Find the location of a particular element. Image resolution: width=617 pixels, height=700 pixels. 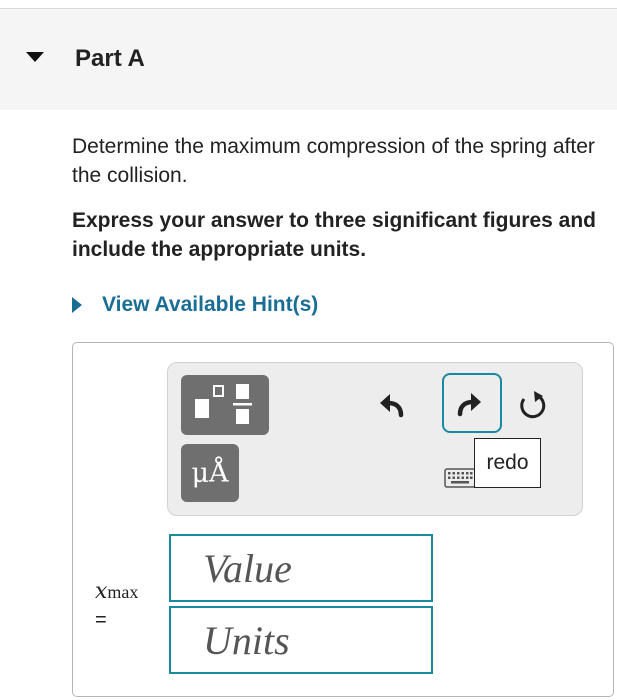

redo-icon is located at coordinates (469, 405).